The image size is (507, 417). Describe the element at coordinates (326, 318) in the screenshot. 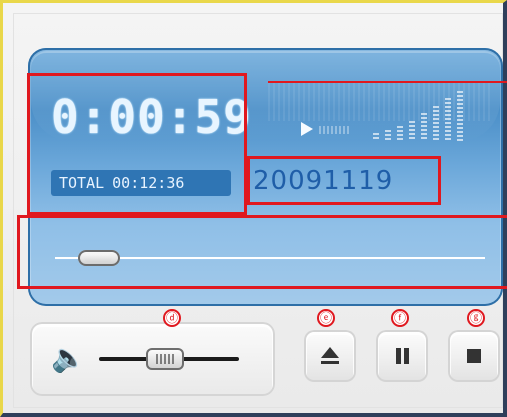

I see `callout-e: ⓔ` at that location.